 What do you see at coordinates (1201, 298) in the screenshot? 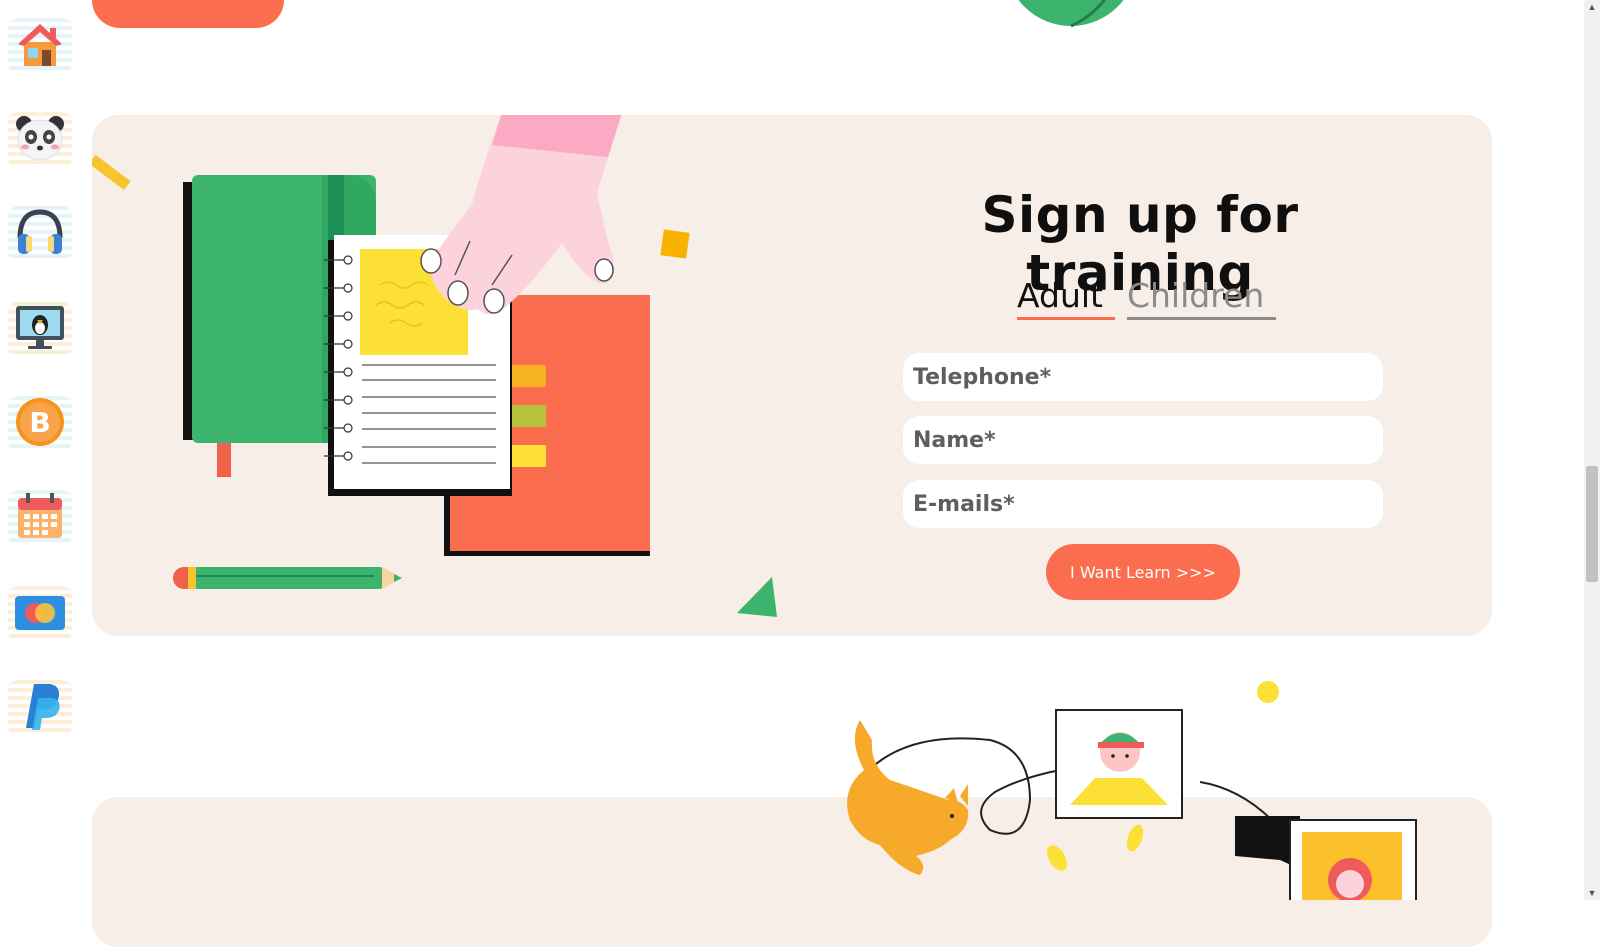
I see `tab-children: Children` at bounding box center [1201, 298].